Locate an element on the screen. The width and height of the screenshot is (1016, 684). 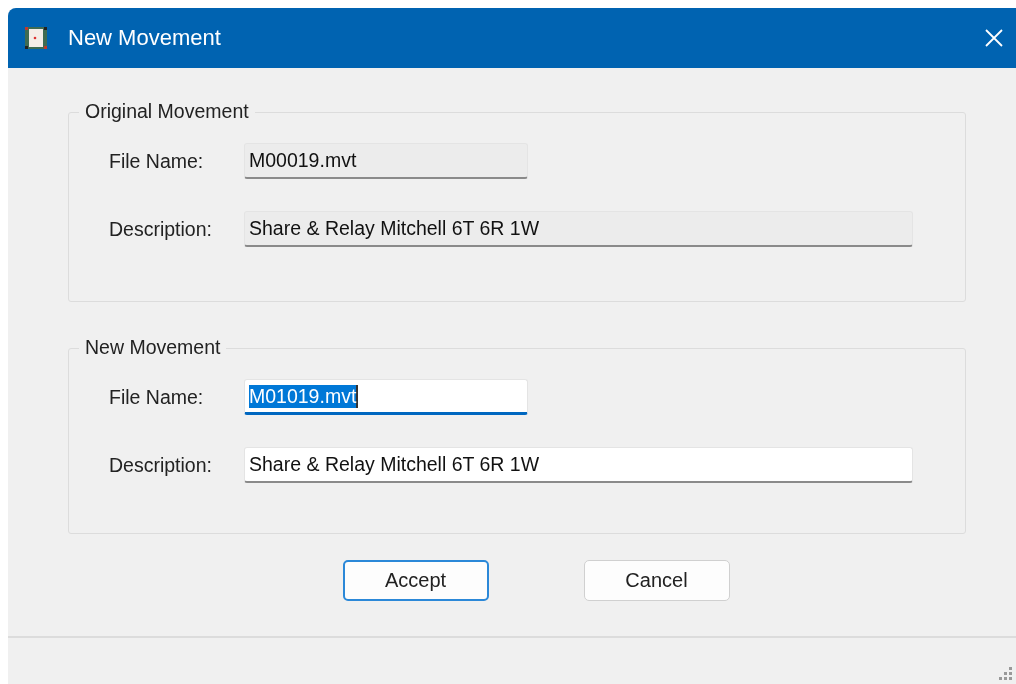
close-icon is located at coordinates (994, 38).